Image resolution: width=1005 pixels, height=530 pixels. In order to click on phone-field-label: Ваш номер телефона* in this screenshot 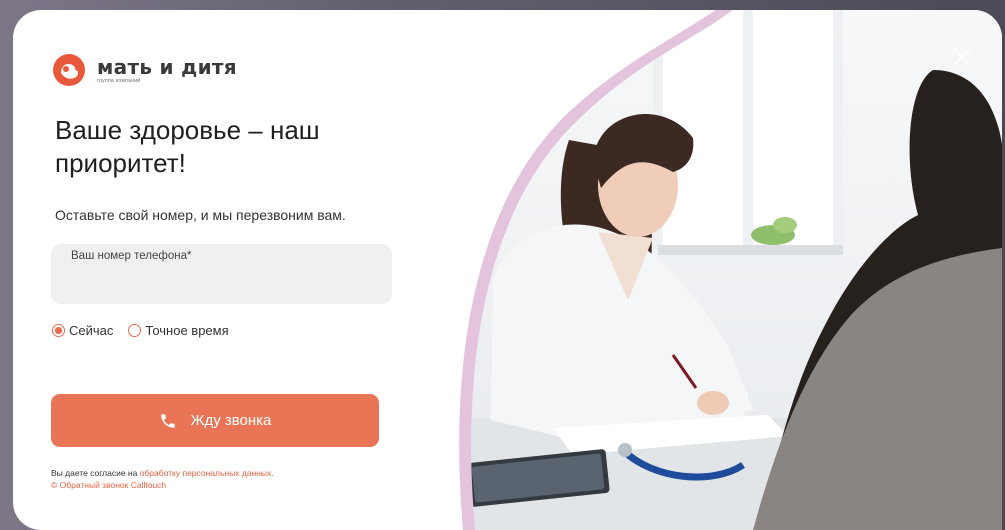, I will do `click(131, 256)`.